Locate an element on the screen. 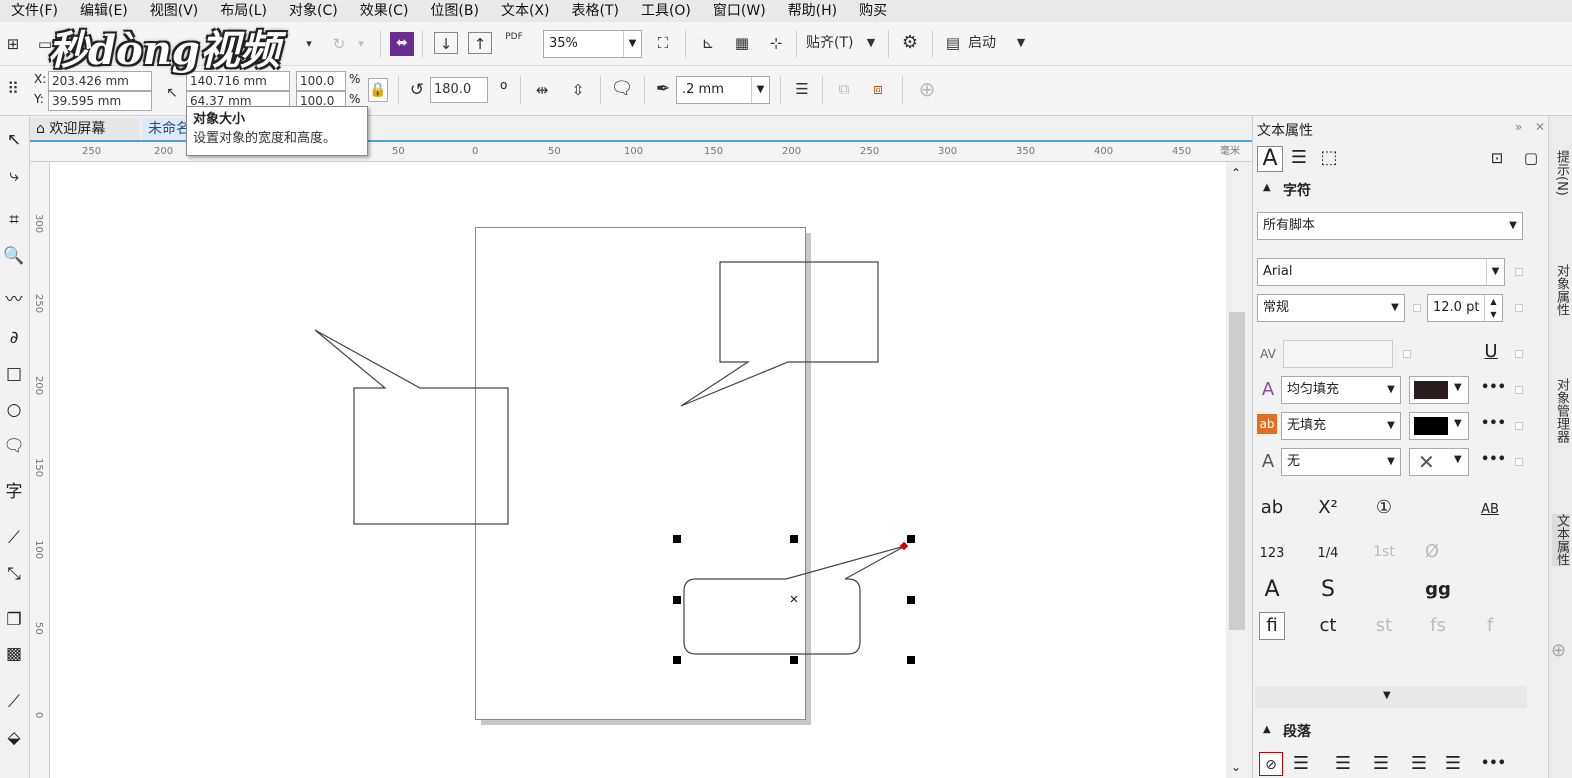  scale-x-field: 100.0 is located at coordinates (321, 81).